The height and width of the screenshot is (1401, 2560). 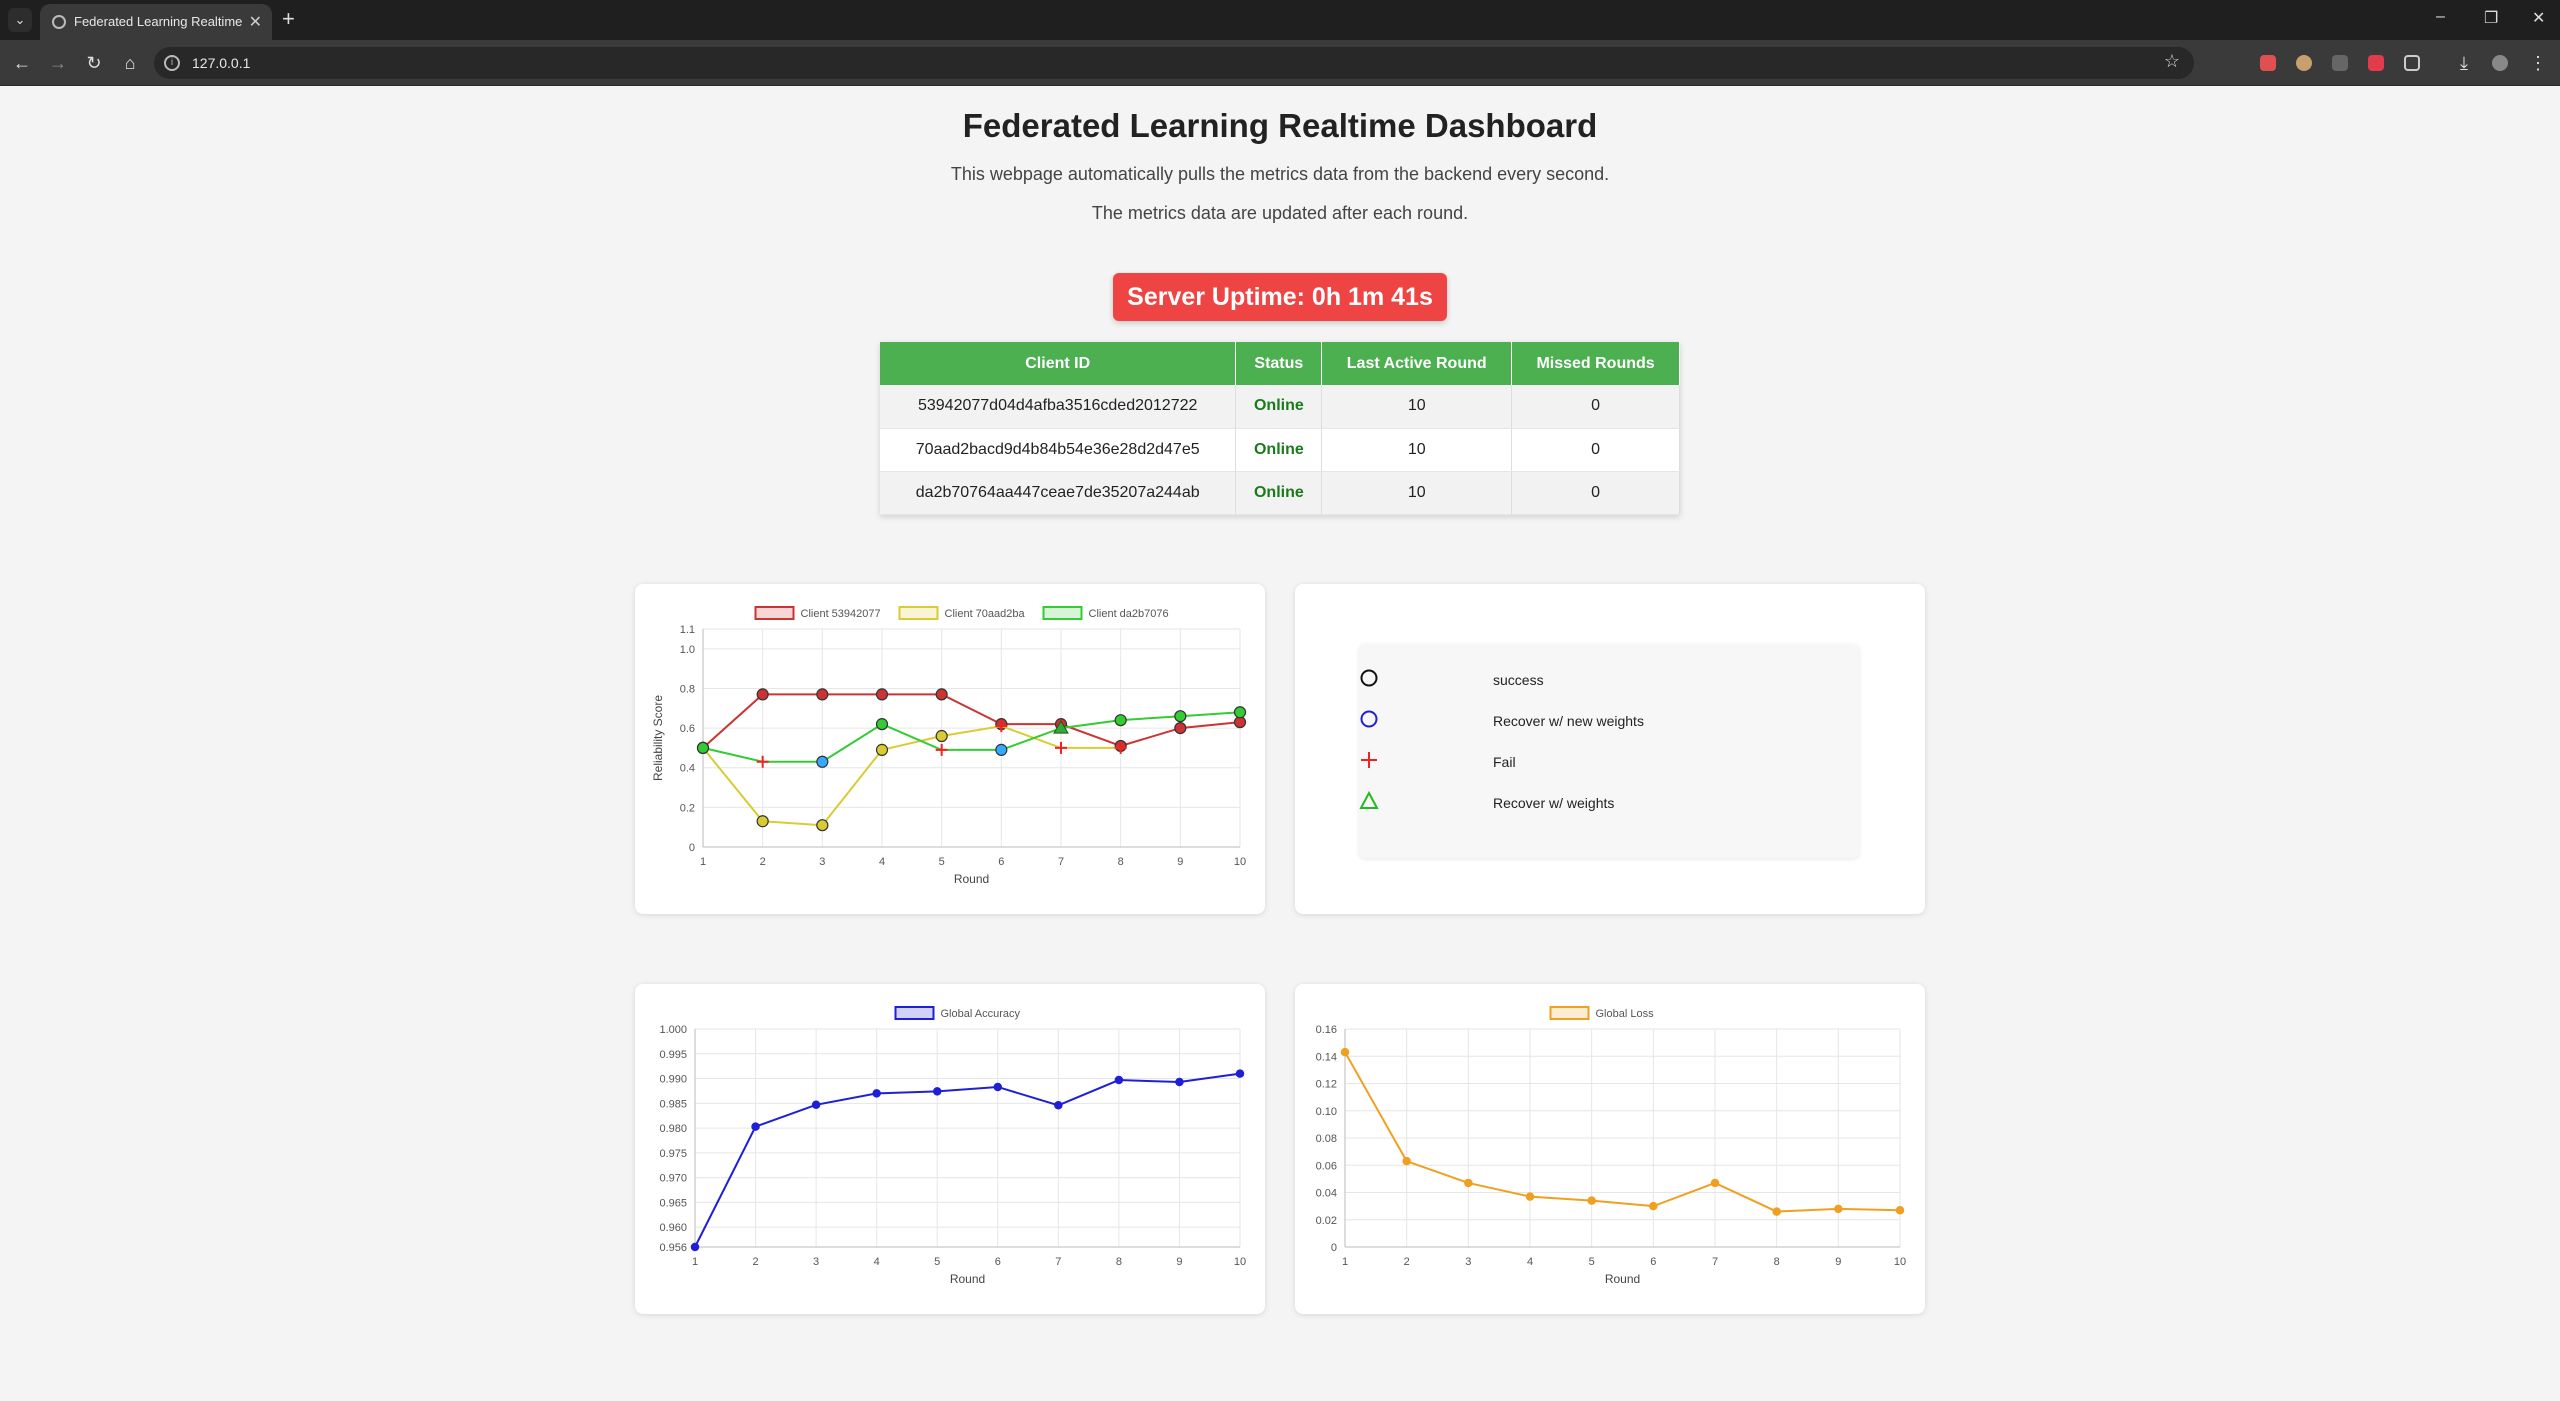 I want to click on extensions-puzzle-icon, so click(x=2412, y=63).